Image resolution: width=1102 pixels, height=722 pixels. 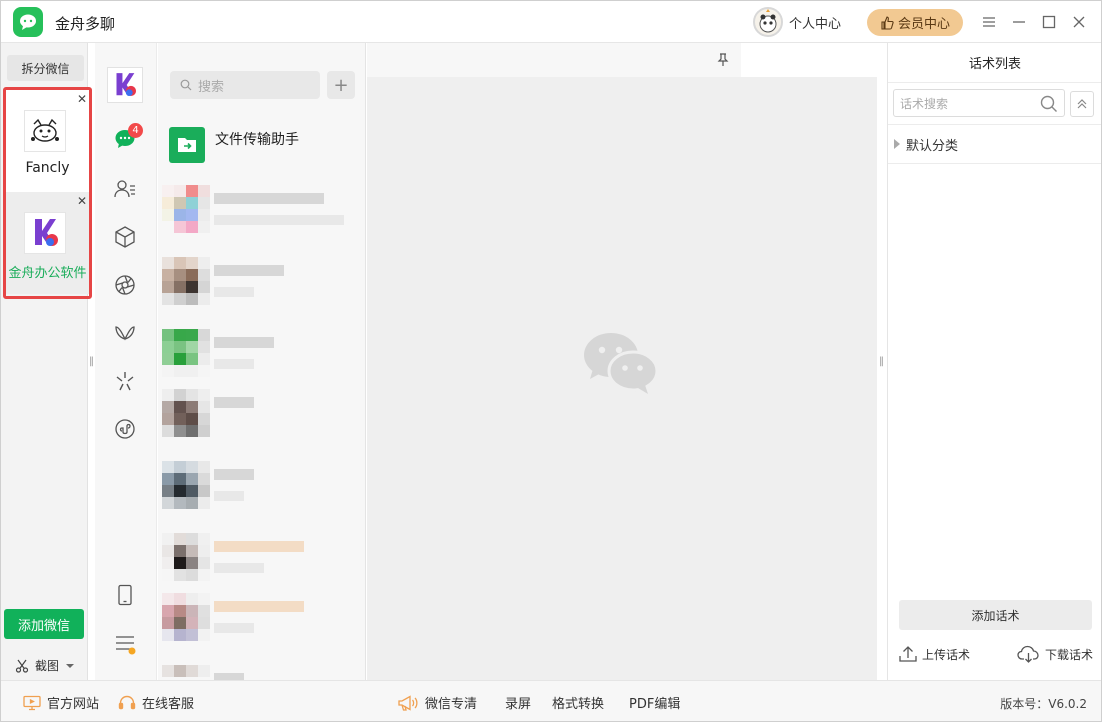 What do you see at coordinates (187, 145) in the screenshot?
I see `folder-icon` at bounding box center [187, 145].